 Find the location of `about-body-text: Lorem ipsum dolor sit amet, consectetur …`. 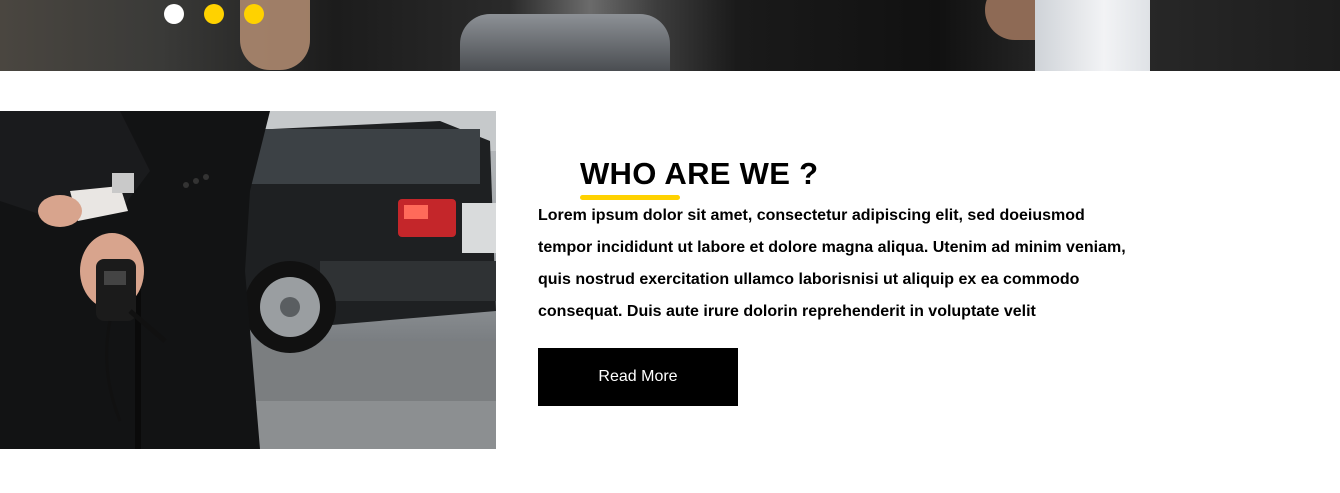

about-body-text: Lorem ipsum dolor sit amet, consectetur … is located at coordinates (832, 263).